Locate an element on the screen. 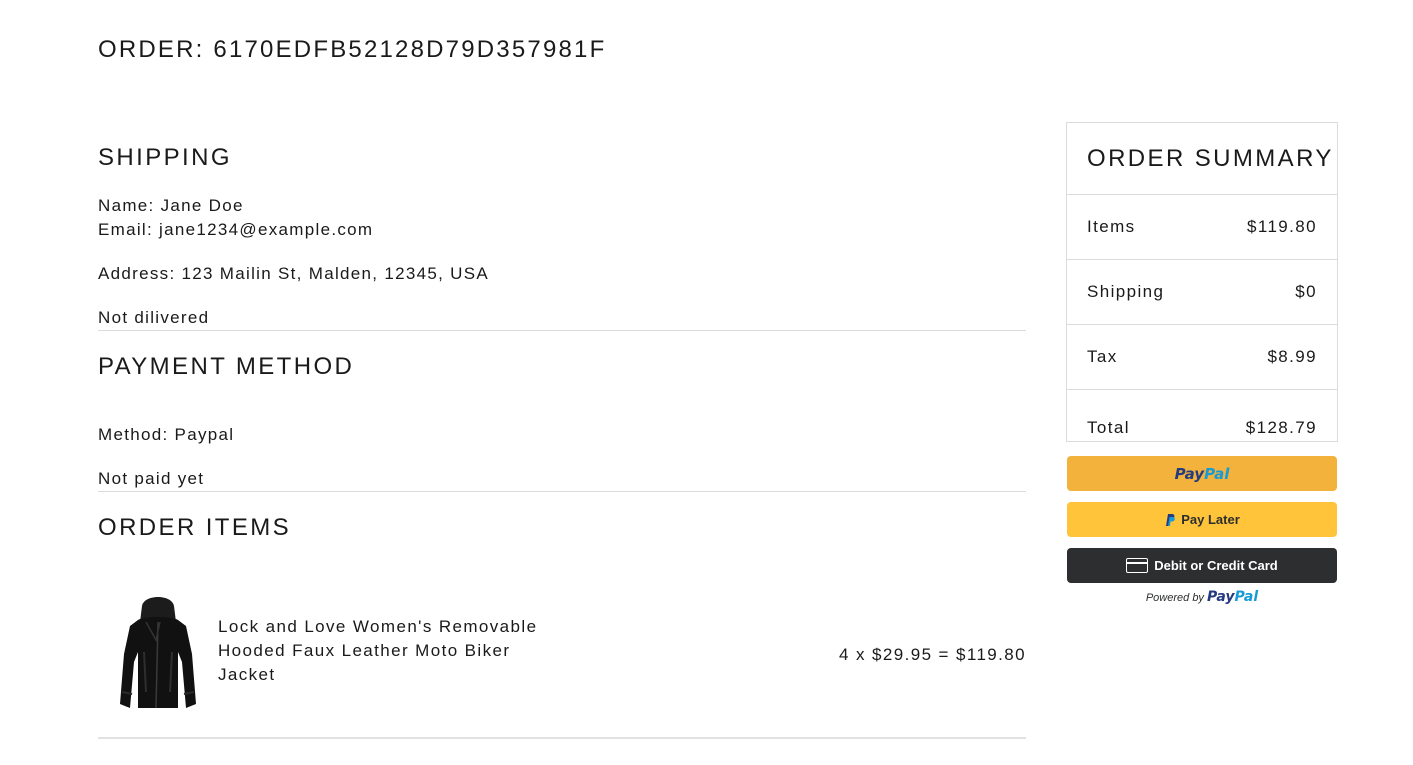 The width and height of the screenshot is (1413, 765). summary-row-tax: Tax $8.99 is located at coordinates (1202, 357).